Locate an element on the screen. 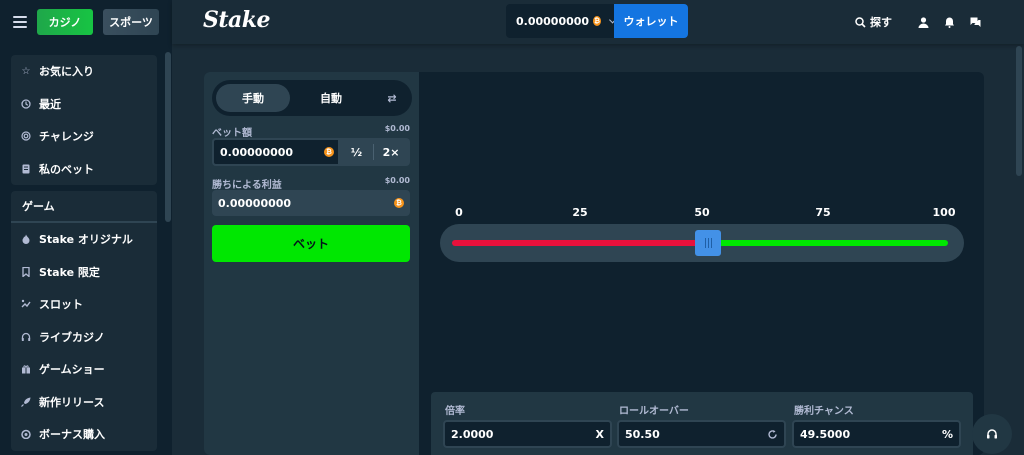  sidebar-item-label: スロット is located at coordinates (61, 305).